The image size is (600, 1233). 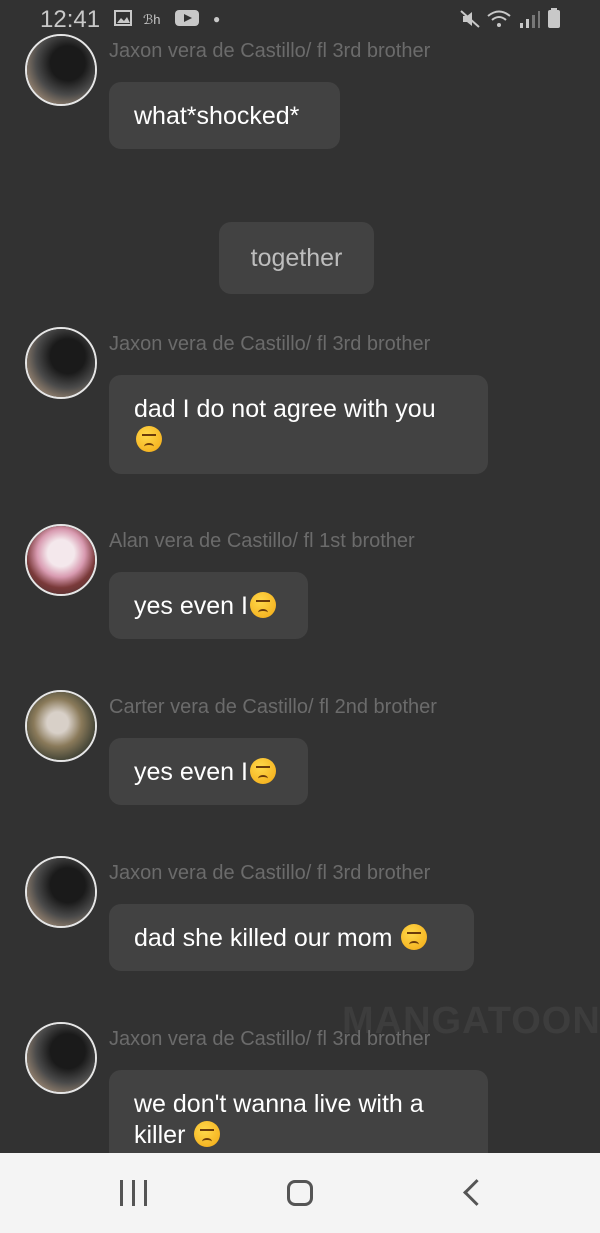 I want to click on message-text: we don't wanna live with a, so click(x=279, y=1104).